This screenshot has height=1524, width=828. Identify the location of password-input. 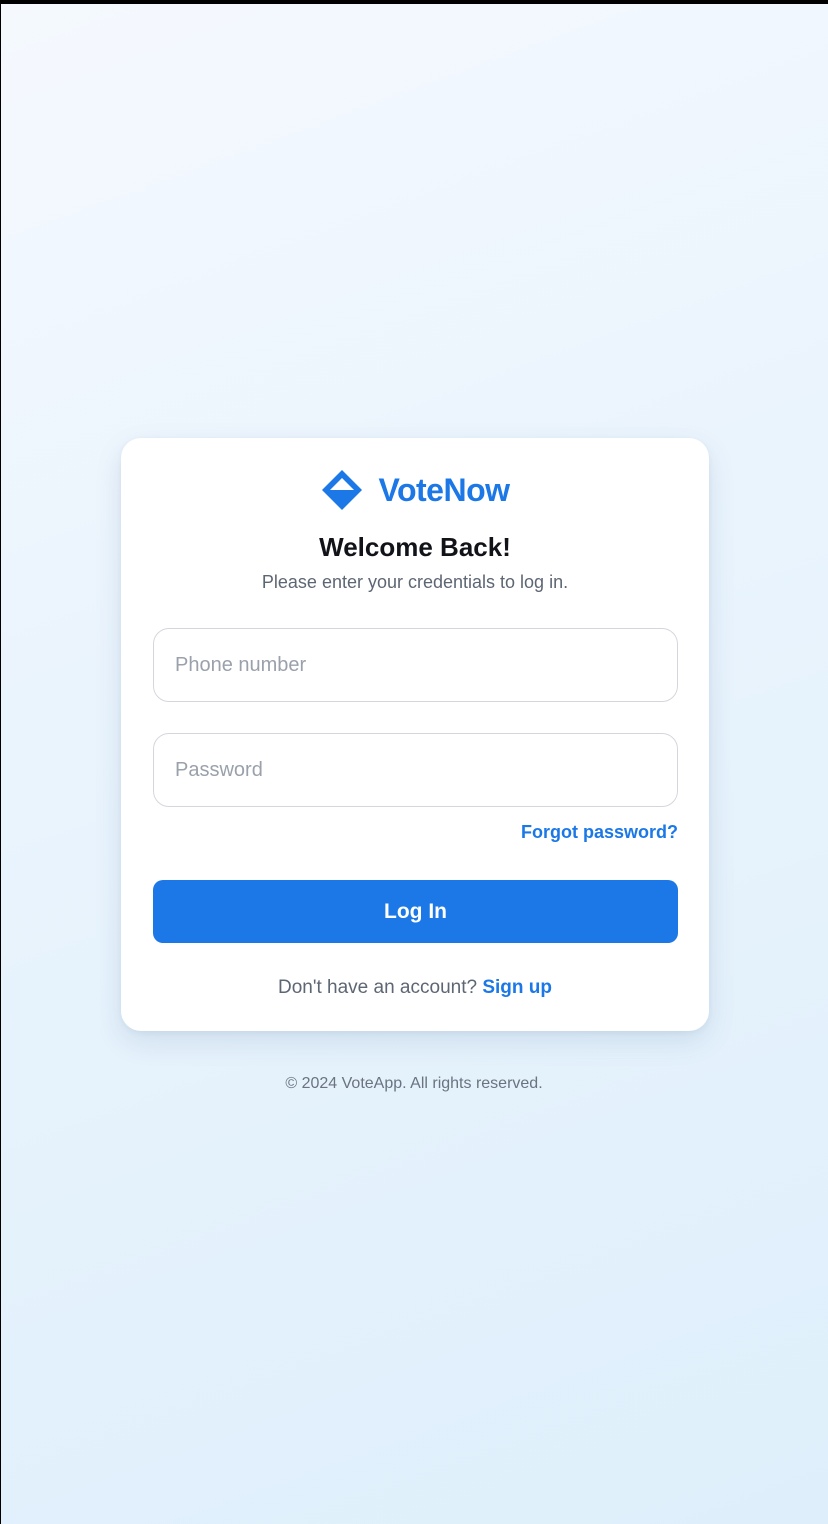
(415, 770).